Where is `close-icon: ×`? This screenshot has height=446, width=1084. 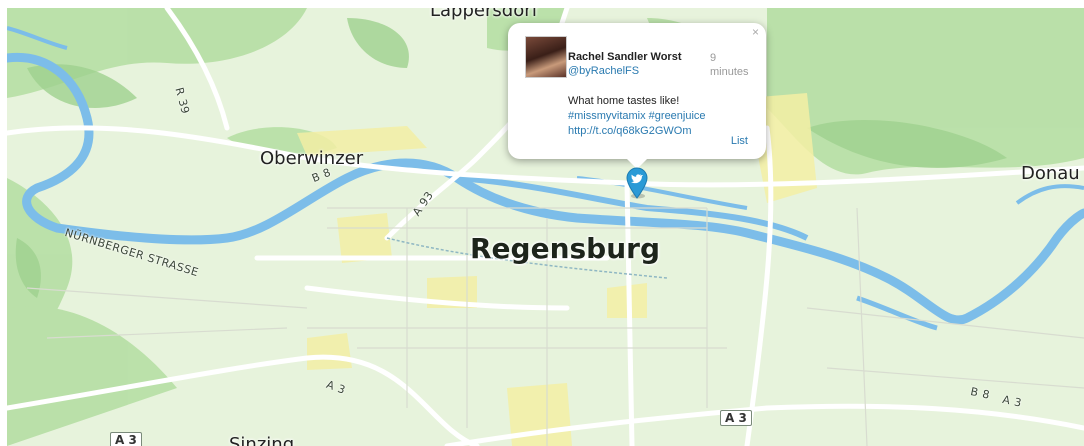
close-icon: × is located at coordinates (755, 32).